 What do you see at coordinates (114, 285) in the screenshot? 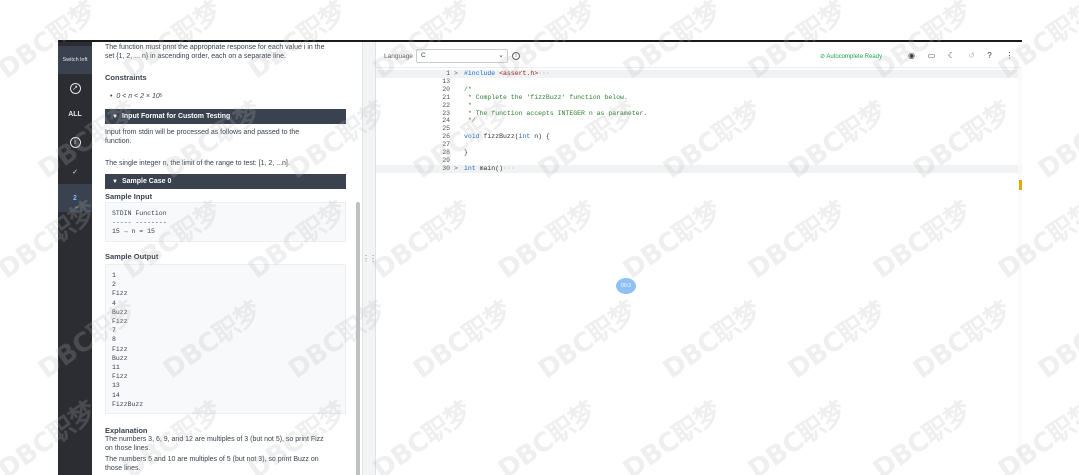
I see `sample-output-line: 2` at bounding box center [114, 285].